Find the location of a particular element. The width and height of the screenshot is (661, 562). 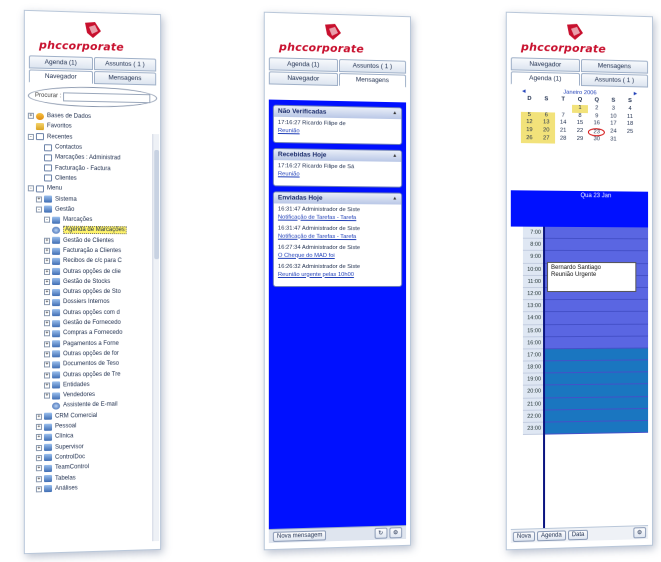

appointment: Bernardo Santiago Reunião Urgente is located at coordinates (591, 277).